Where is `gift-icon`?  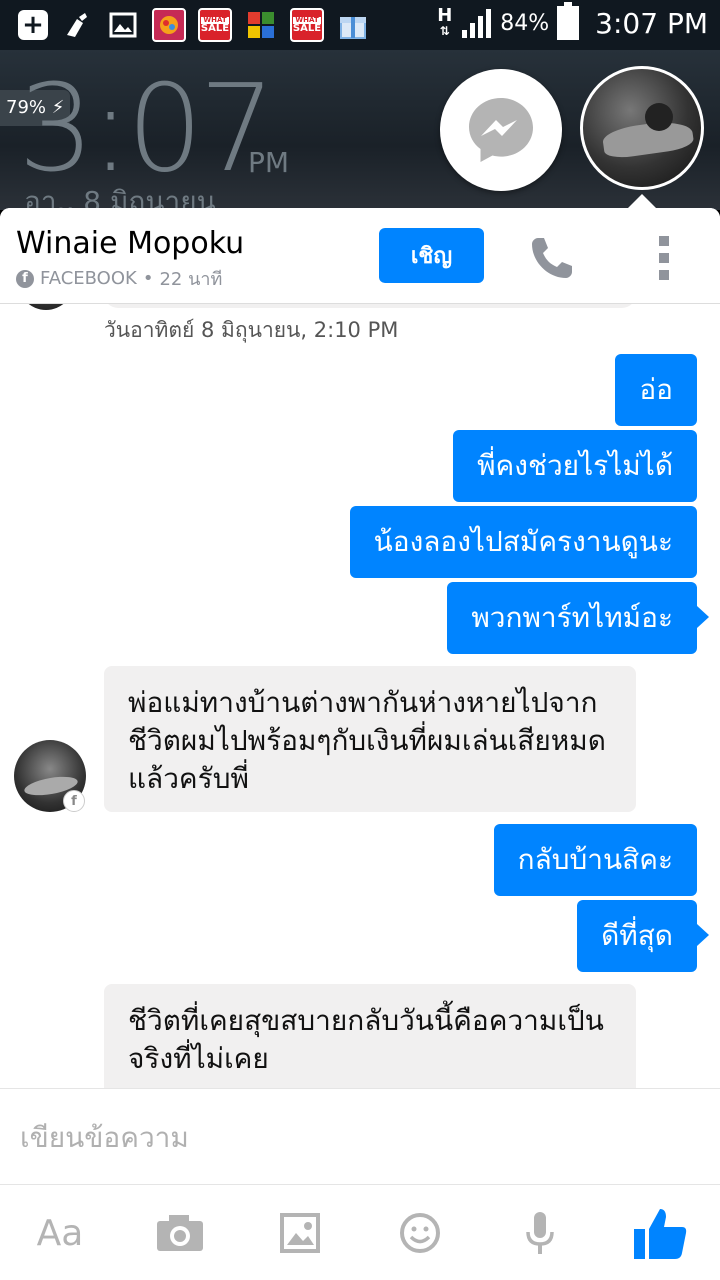 gift-icon is located at coordinates (353, 25).